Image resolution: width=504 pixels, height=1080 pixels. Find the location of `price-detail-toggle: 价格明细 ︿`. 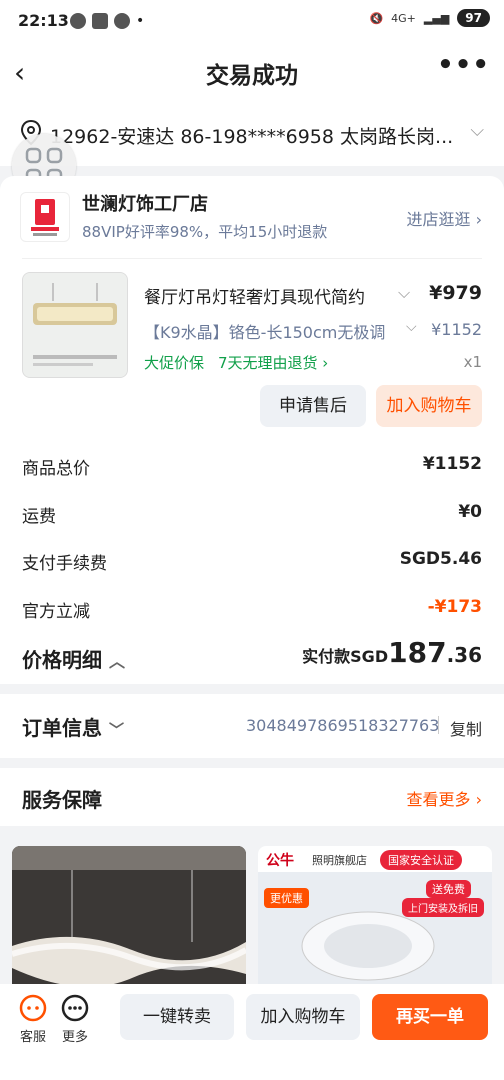

price-detail-toggle: 价格明细 ︿ is located at coordinates (73, 658).